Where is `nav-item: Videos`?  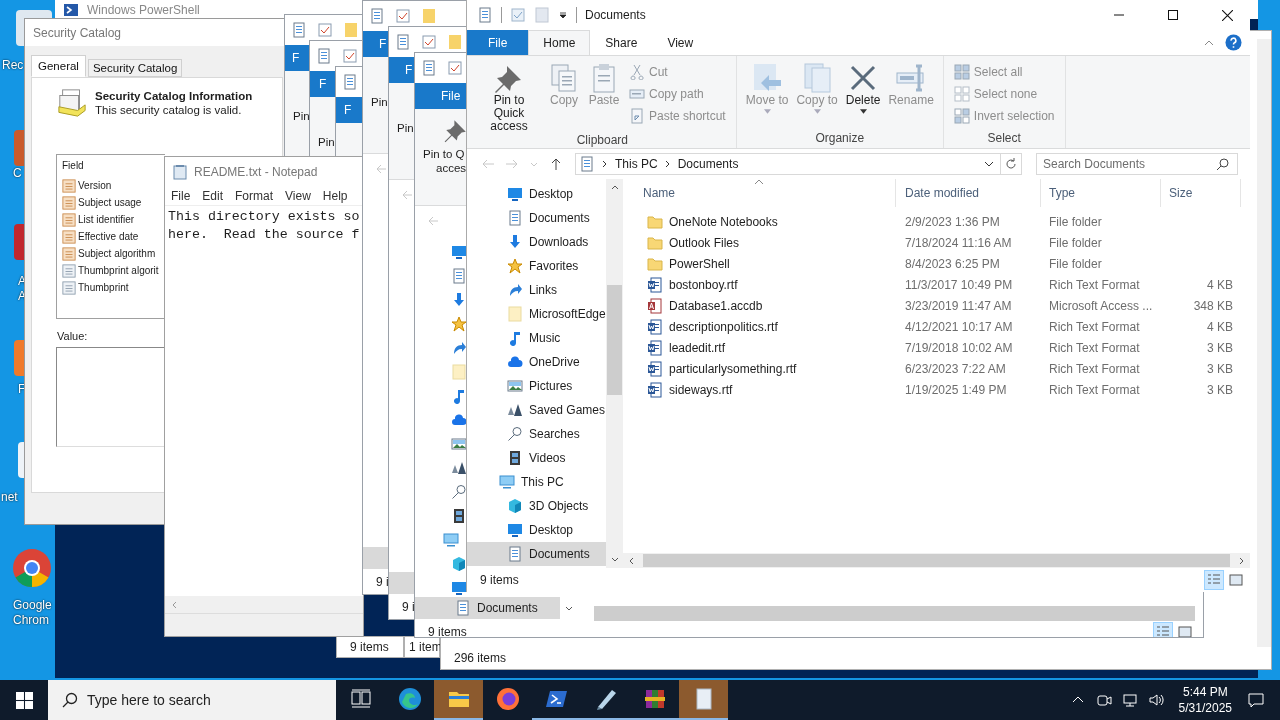
nav-item: Videos is located at coordinates (536, 458).